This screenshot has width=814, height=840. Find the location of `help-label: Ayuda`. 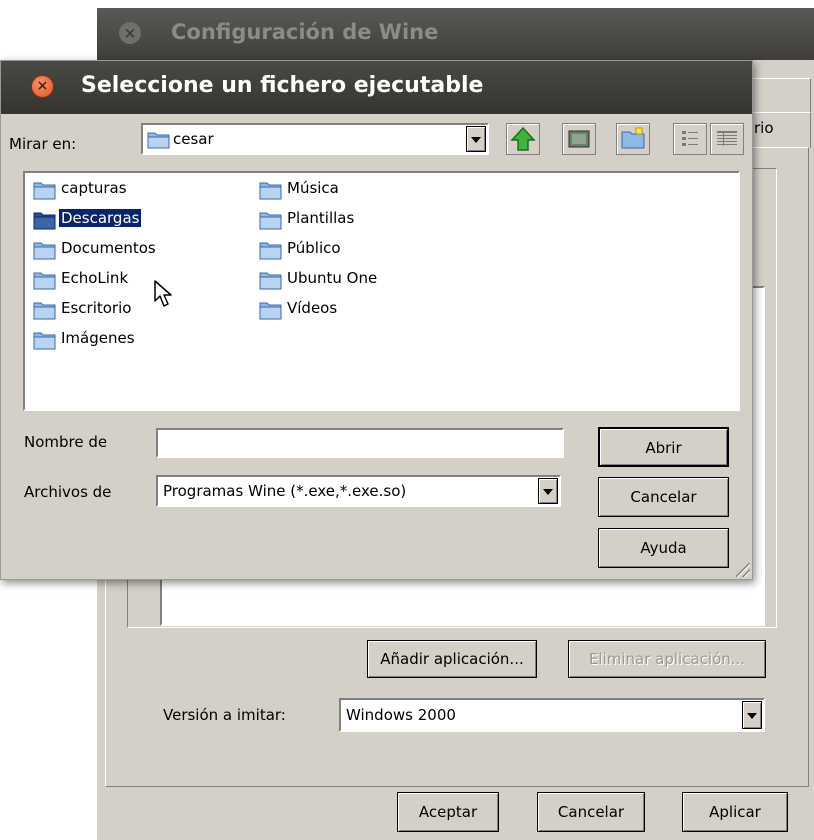

help-label: Ayuda is located at coordinates (663, 548).